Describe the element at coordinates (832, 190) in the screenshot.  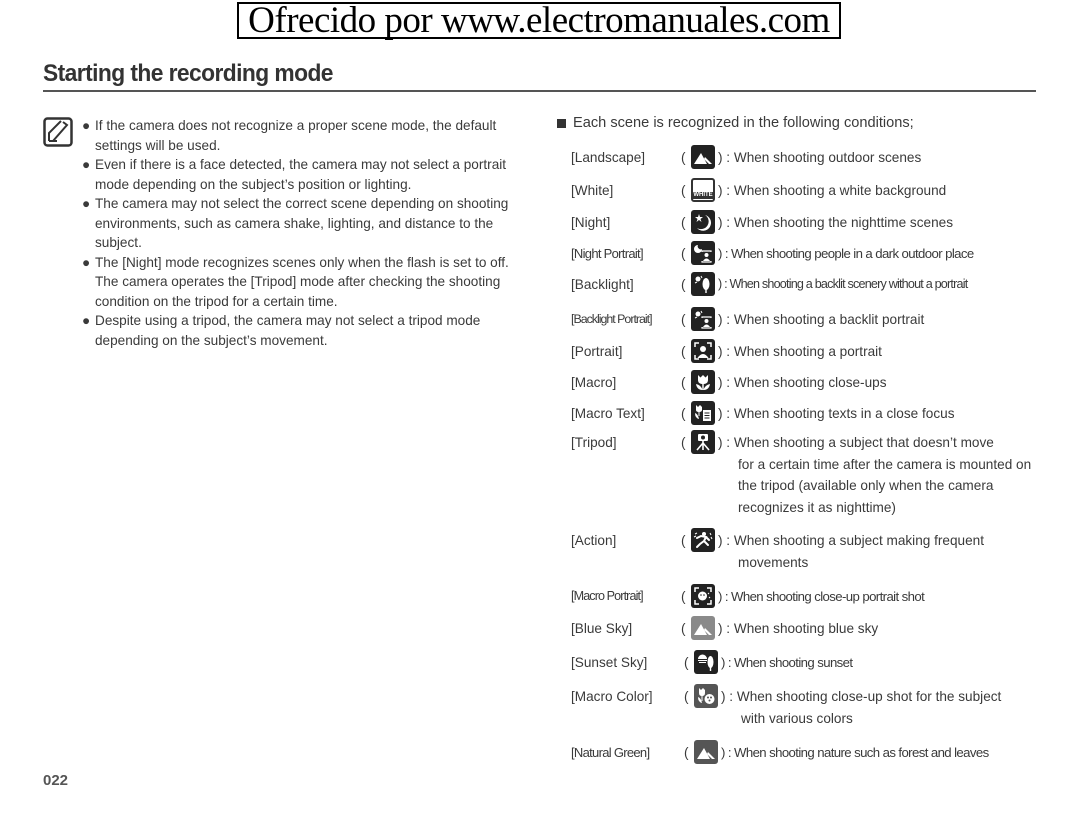
I see `scene-desc: ) : When shooting a white background` at that location.